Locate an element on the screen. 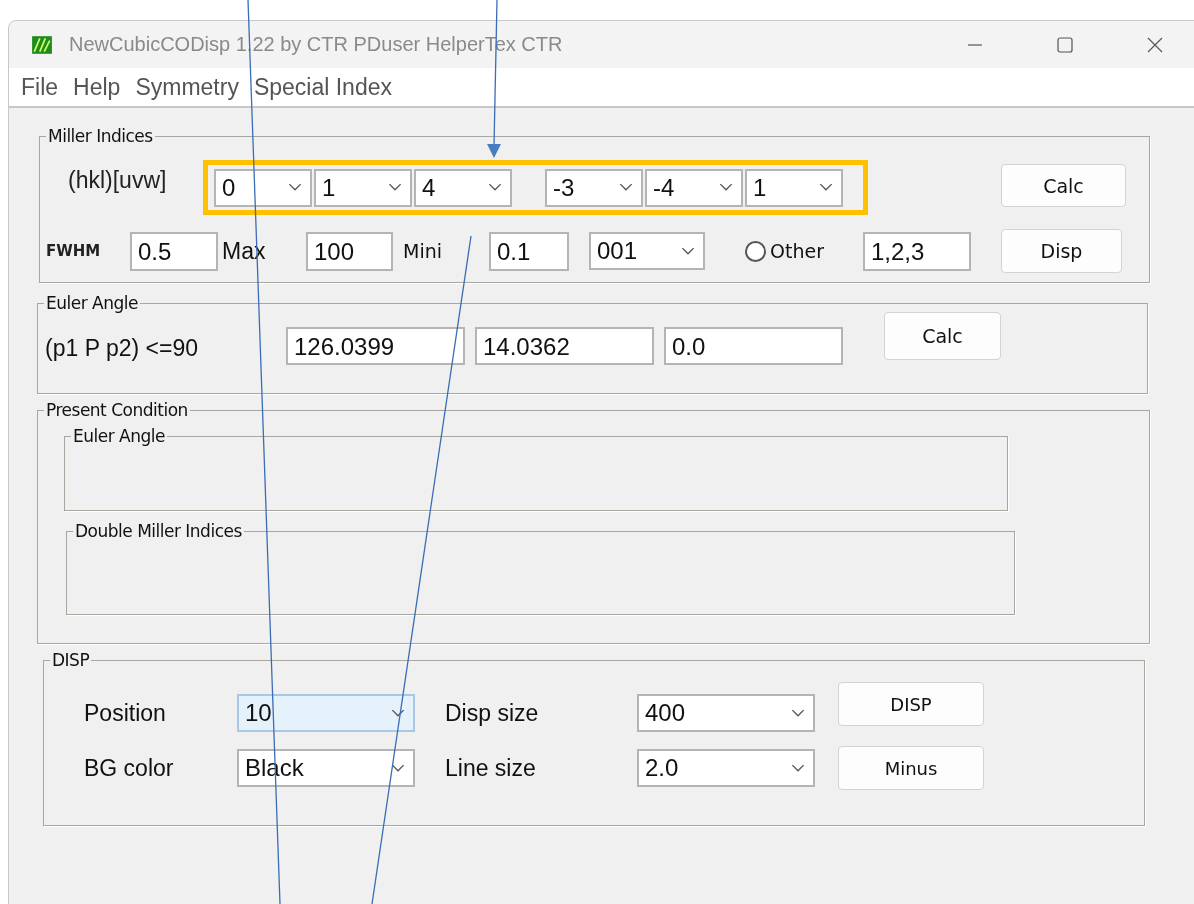 The image size is (1194, 904). radio-button is located at coordinates (755, 251).